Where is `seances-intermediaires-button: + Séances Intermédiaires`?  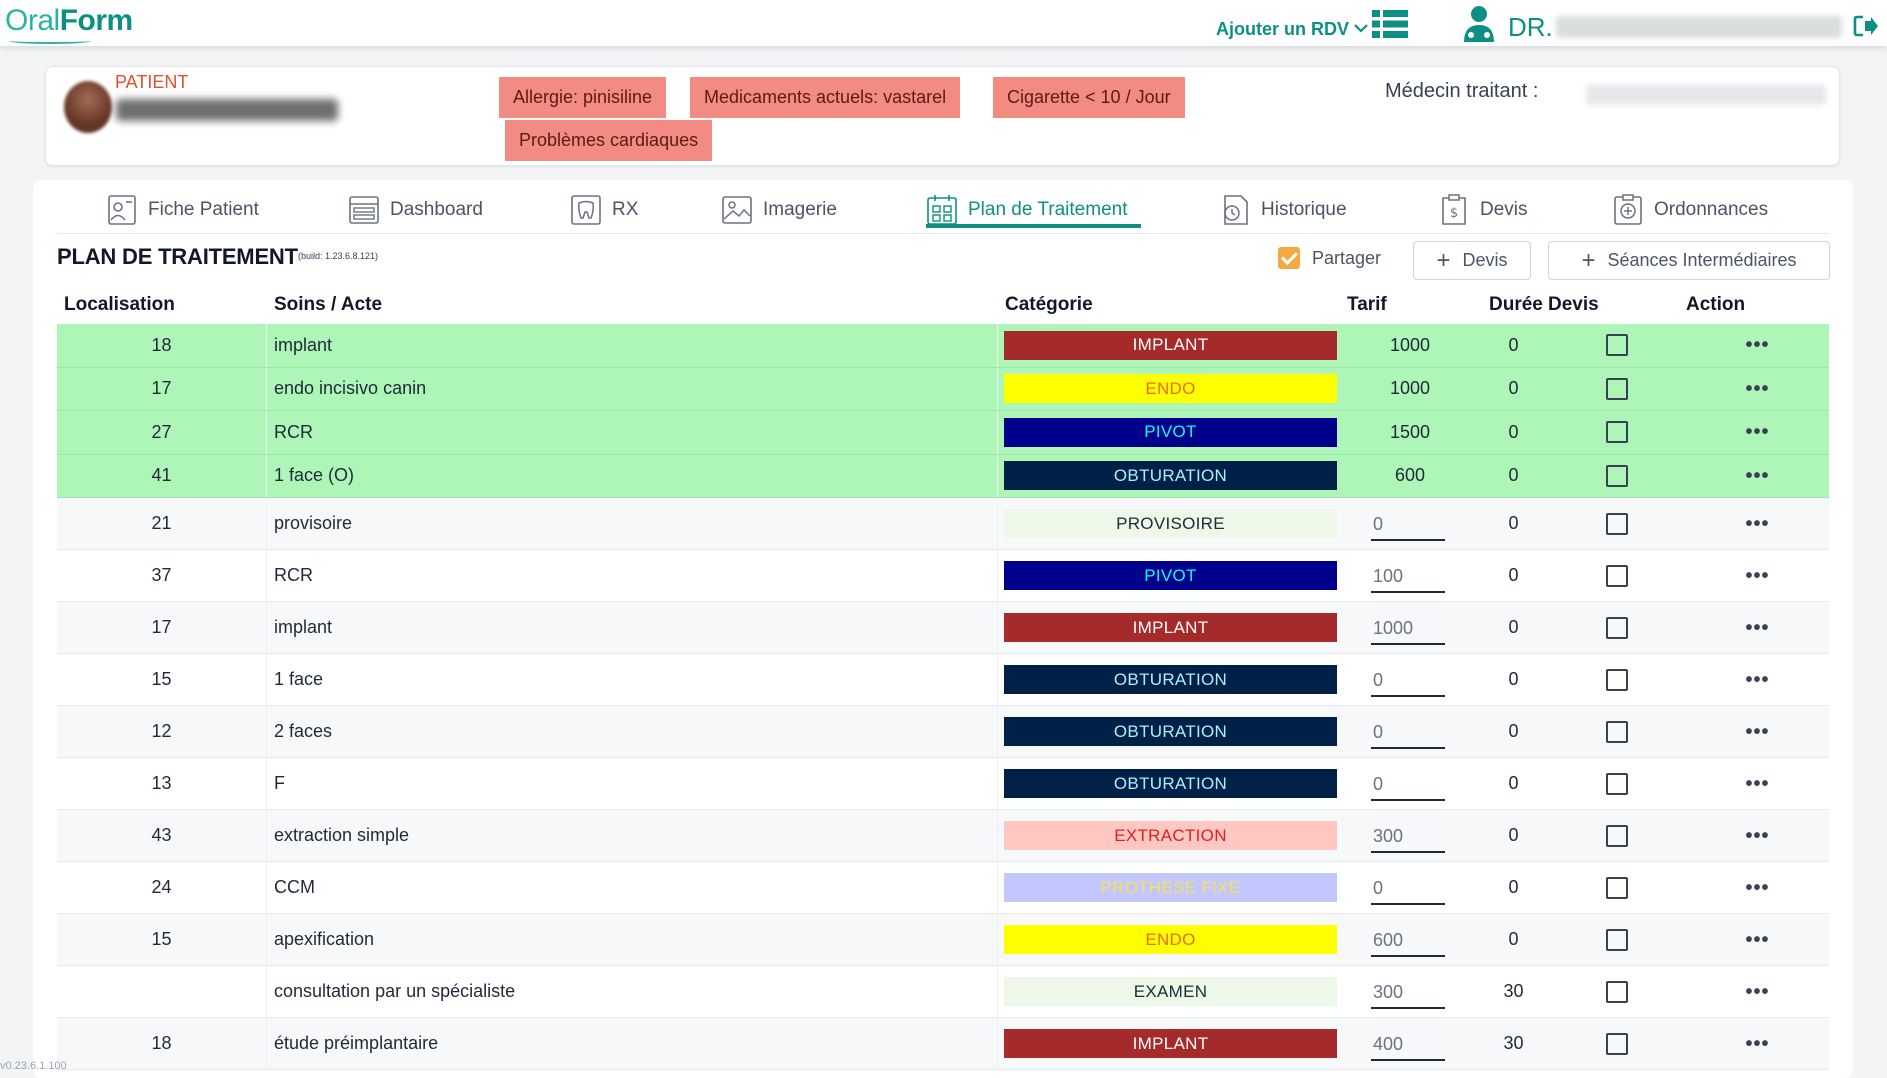
seances-intermediaires-button: + Séances Intermédiaires is located at coordinates (1689, 260).